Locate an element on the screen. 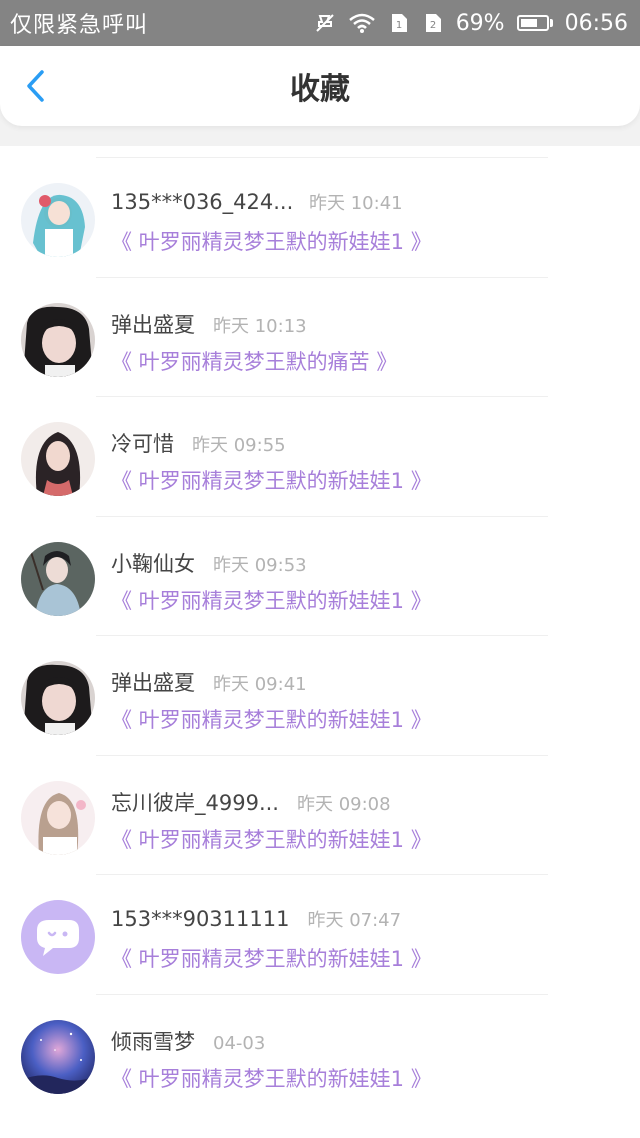  list-item: 弹出盛夏 昨天 10:13 《 叶罗丽精灵梦王默的痛苦 》 is located at coordinates (320, 326).